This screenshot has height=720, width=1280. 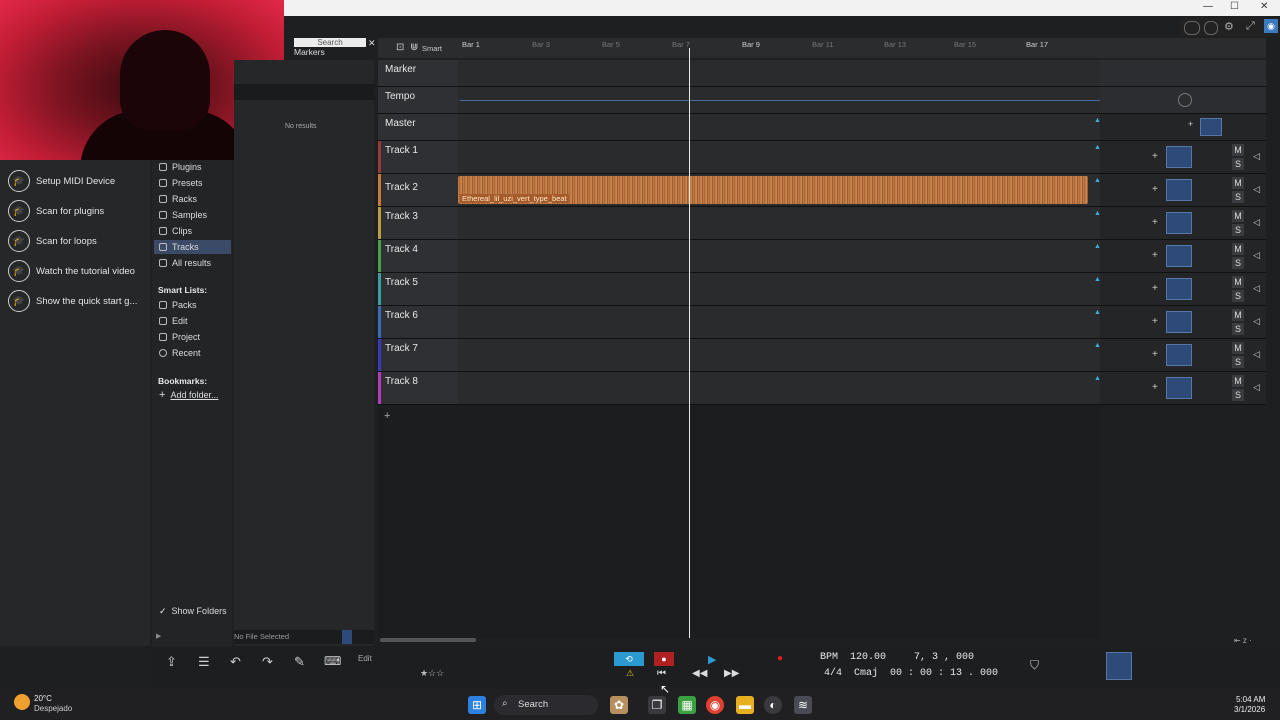 I want to click on go-to-start-button: ⏮, so click(x=661, y=673).